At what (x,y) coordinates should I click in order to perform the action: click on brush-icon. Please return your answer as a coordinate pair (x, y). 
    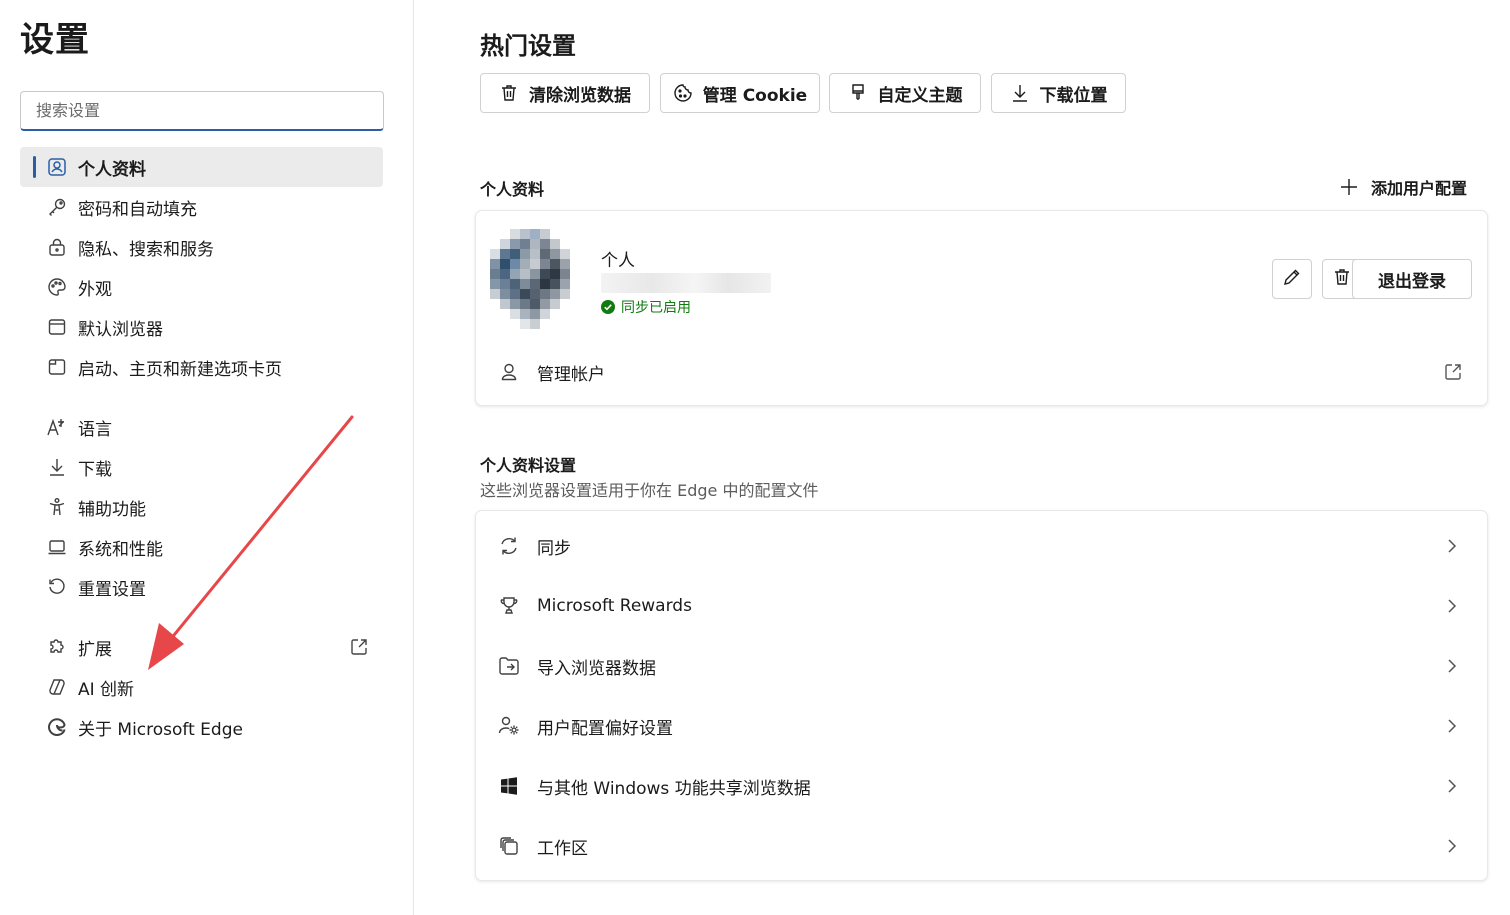
    Looking at the image, I should click on (858, 93).